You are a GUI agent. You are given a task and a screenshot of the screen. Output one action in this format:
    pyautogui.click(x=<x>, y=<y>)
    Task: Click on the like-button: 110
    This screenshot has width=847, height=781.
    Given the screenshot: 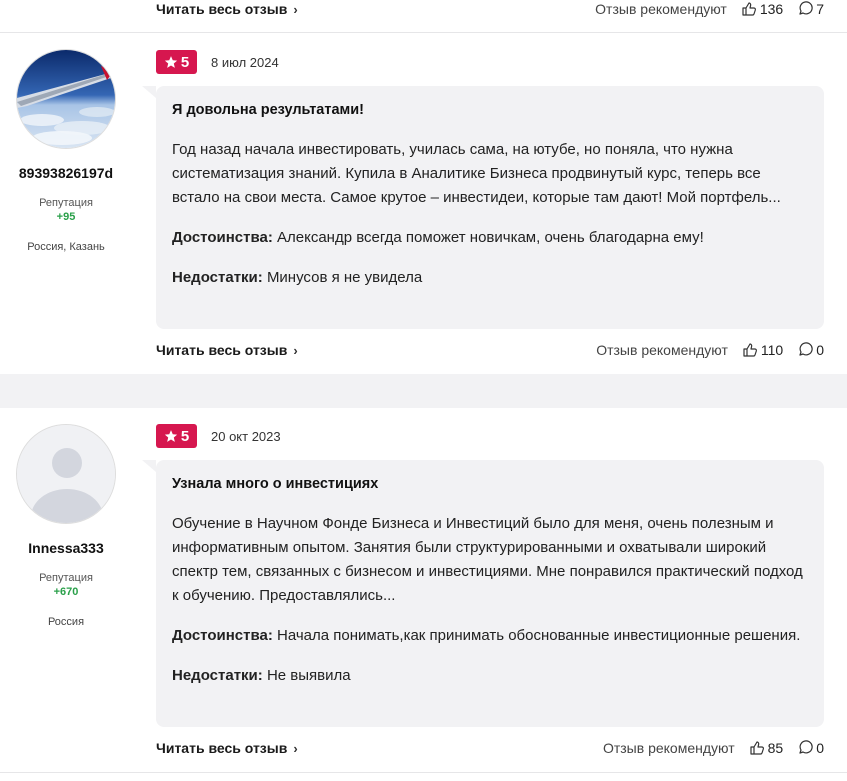 What is the action you would take?
    pyautogui.click(x=762, y=350)
    